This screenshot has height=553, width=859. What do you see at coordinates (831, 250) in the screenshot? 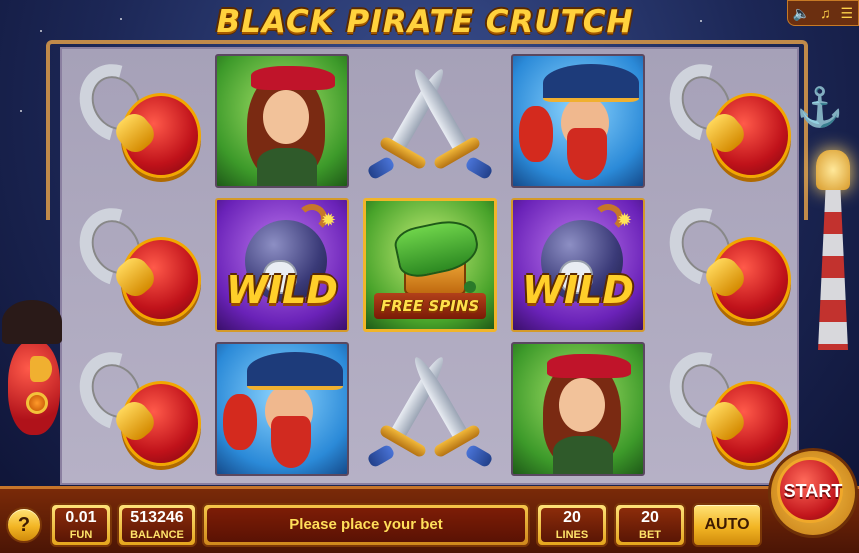
I see `lighthouse` at bounding box center [831, 250].